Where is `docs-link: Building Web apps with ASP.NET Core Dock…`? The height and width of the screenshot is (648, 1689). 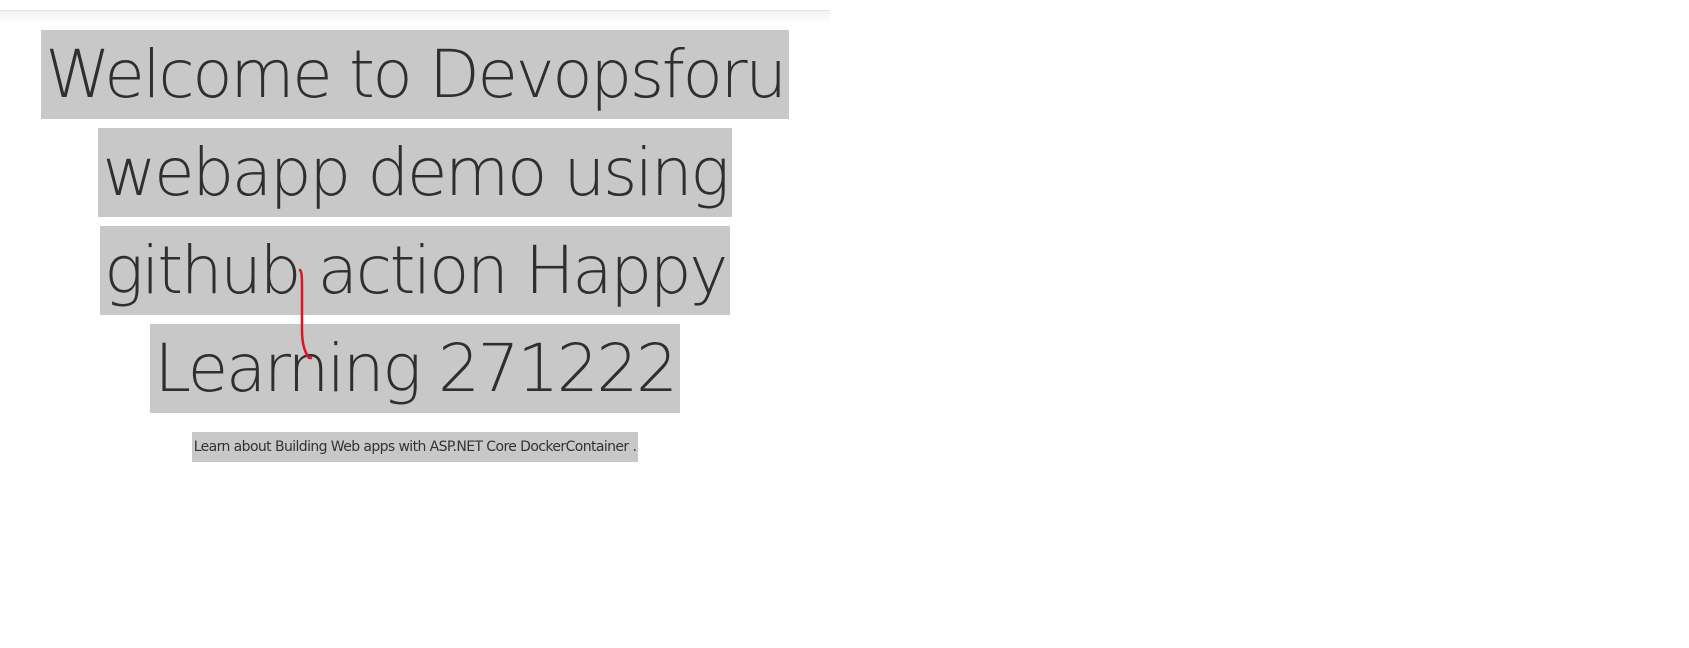 docs-link: Building Web apps with ASP.NET Core Dock… is located at coordinates (452, 447).